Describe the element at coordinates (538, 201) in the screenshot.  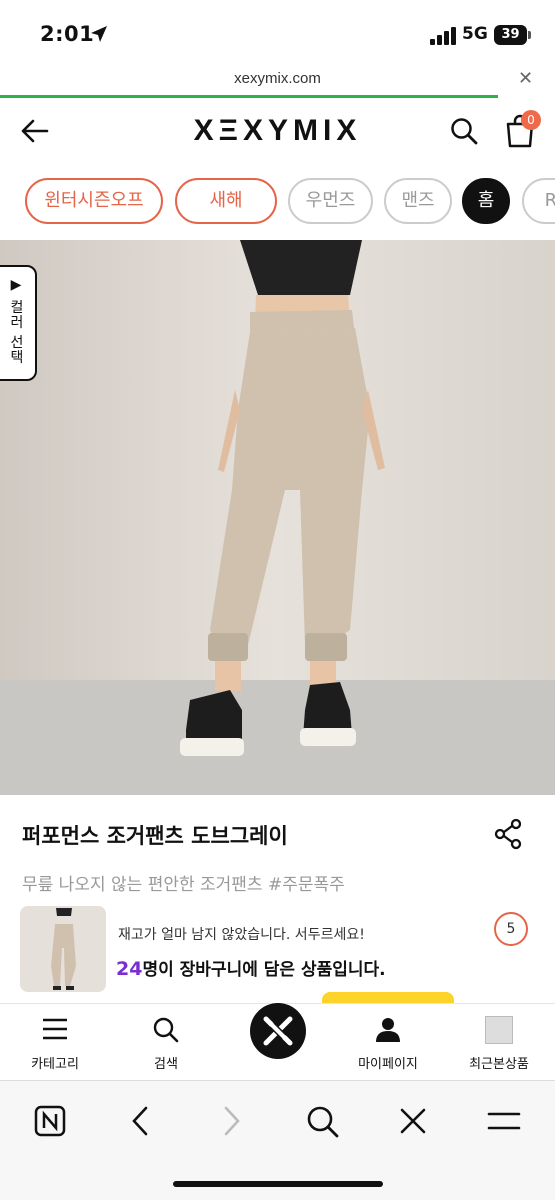
I see `chip-rx: RX` at that location.